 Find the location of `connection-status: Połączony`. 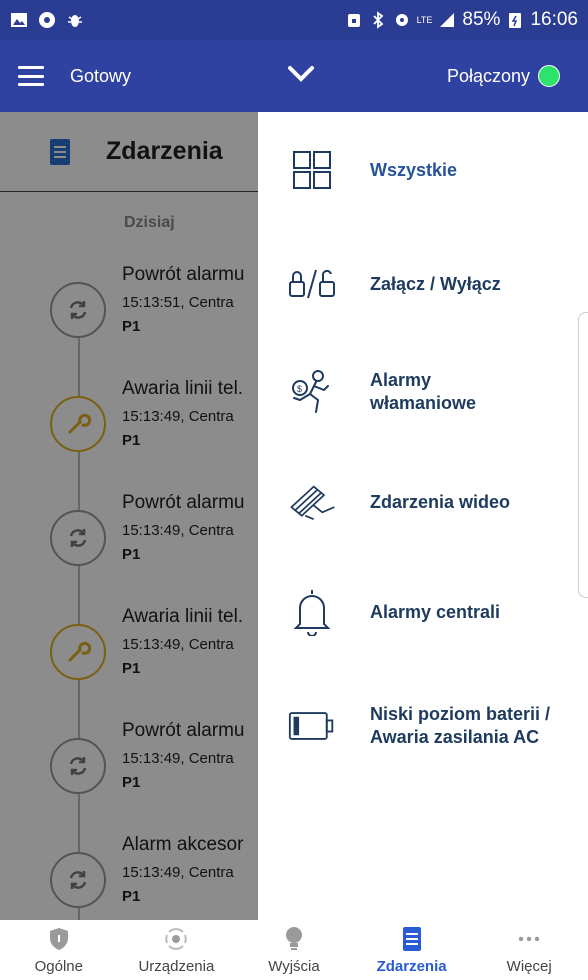

connection-status: Połączony is located at coordinates (503, 76).